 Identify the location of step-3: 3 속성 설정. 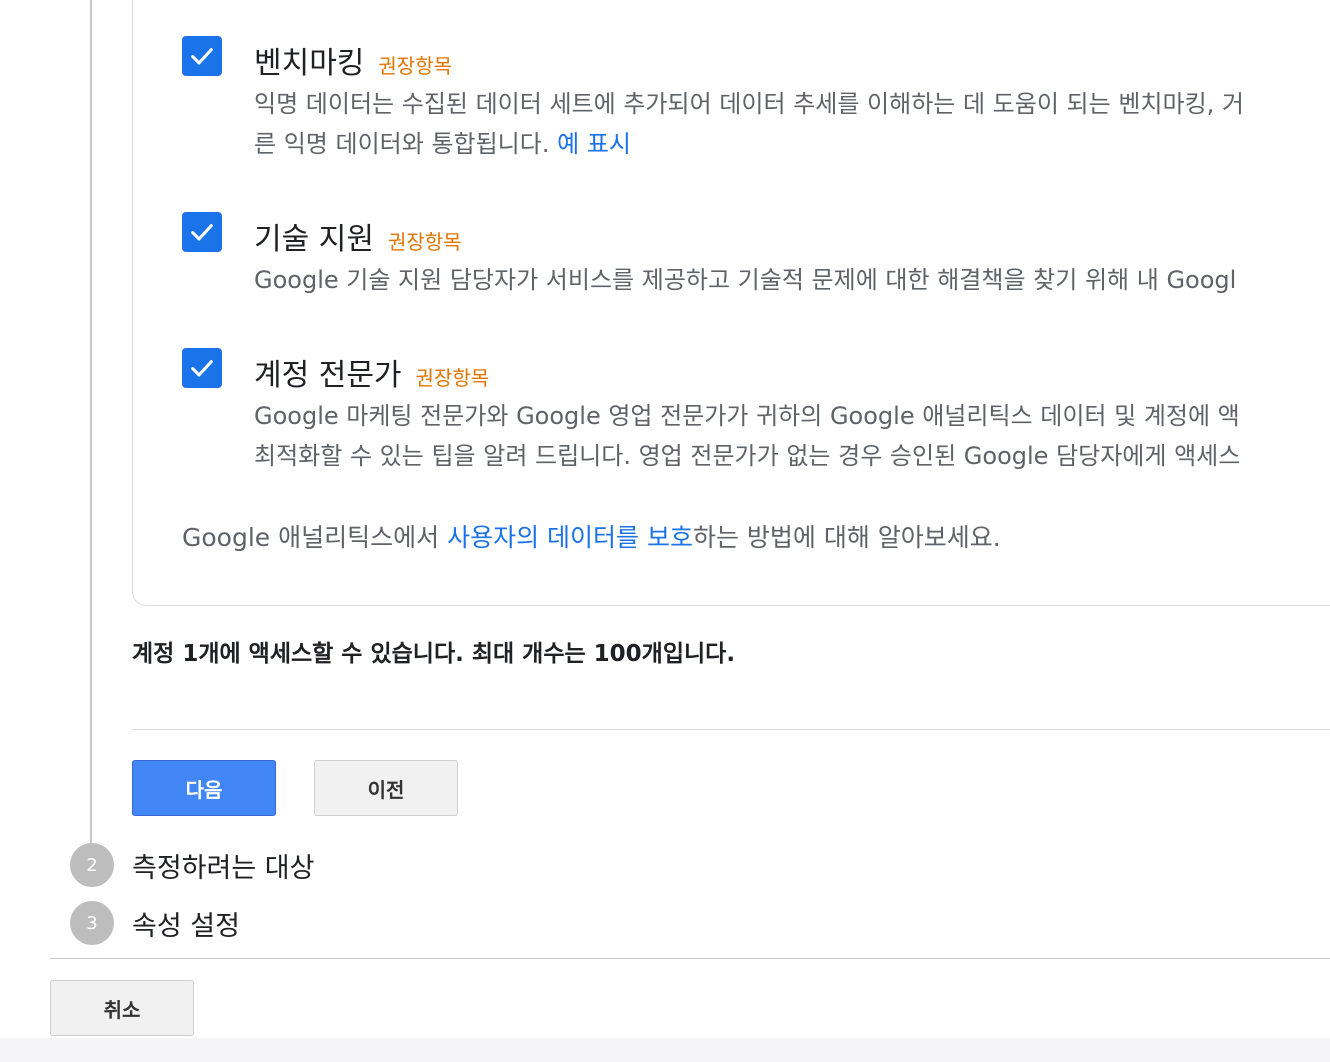
(155, 923).